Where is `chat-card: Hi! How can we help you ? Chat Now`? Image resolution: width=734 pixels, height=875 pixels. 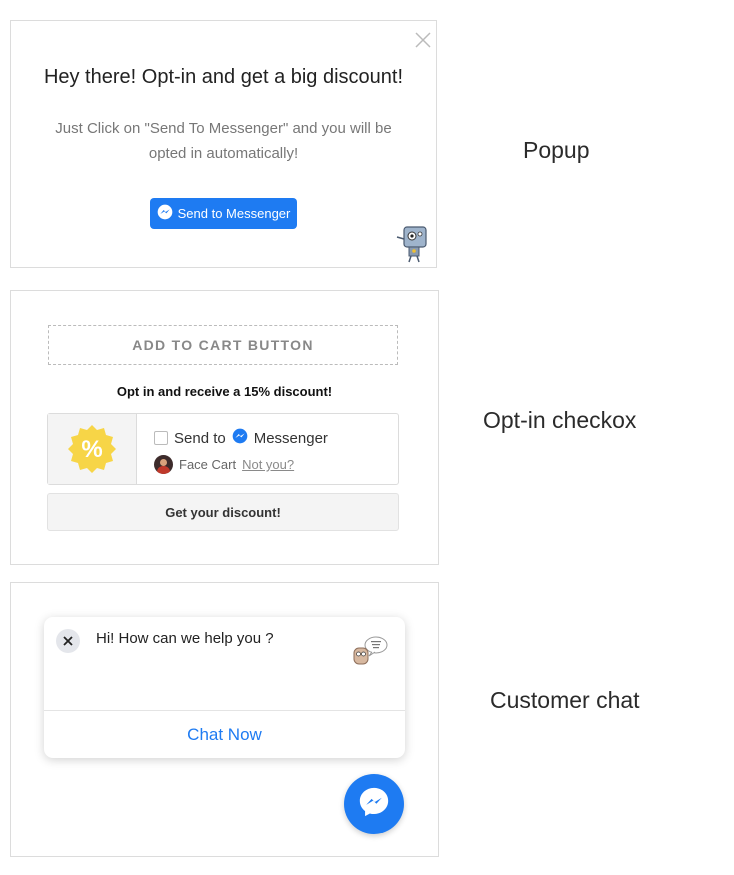 chat-card: Hi! How can we help you ? Chat Now is located at coordinates (224, 687).